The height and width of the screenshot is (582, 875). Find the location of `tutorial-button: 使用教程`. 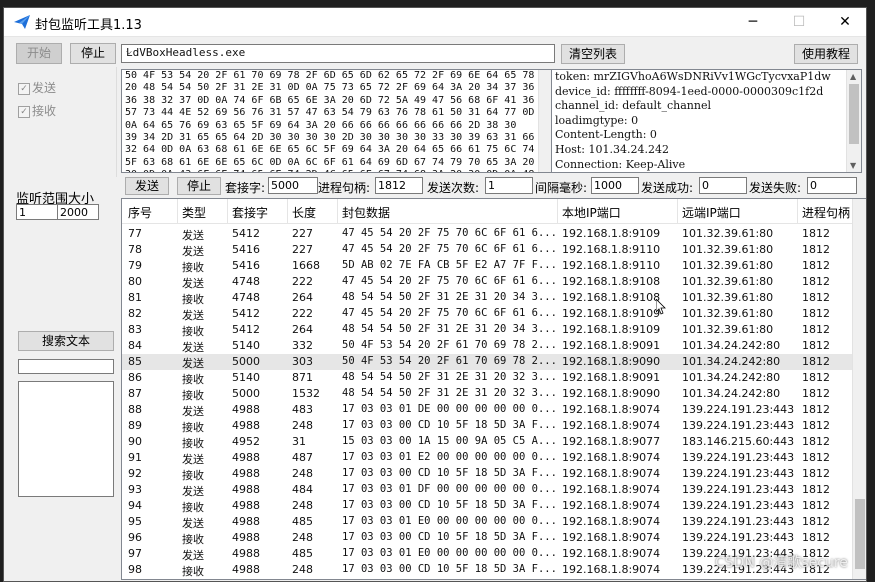

tutorial-button: 使用教程 is located at coordinates (826, 54).